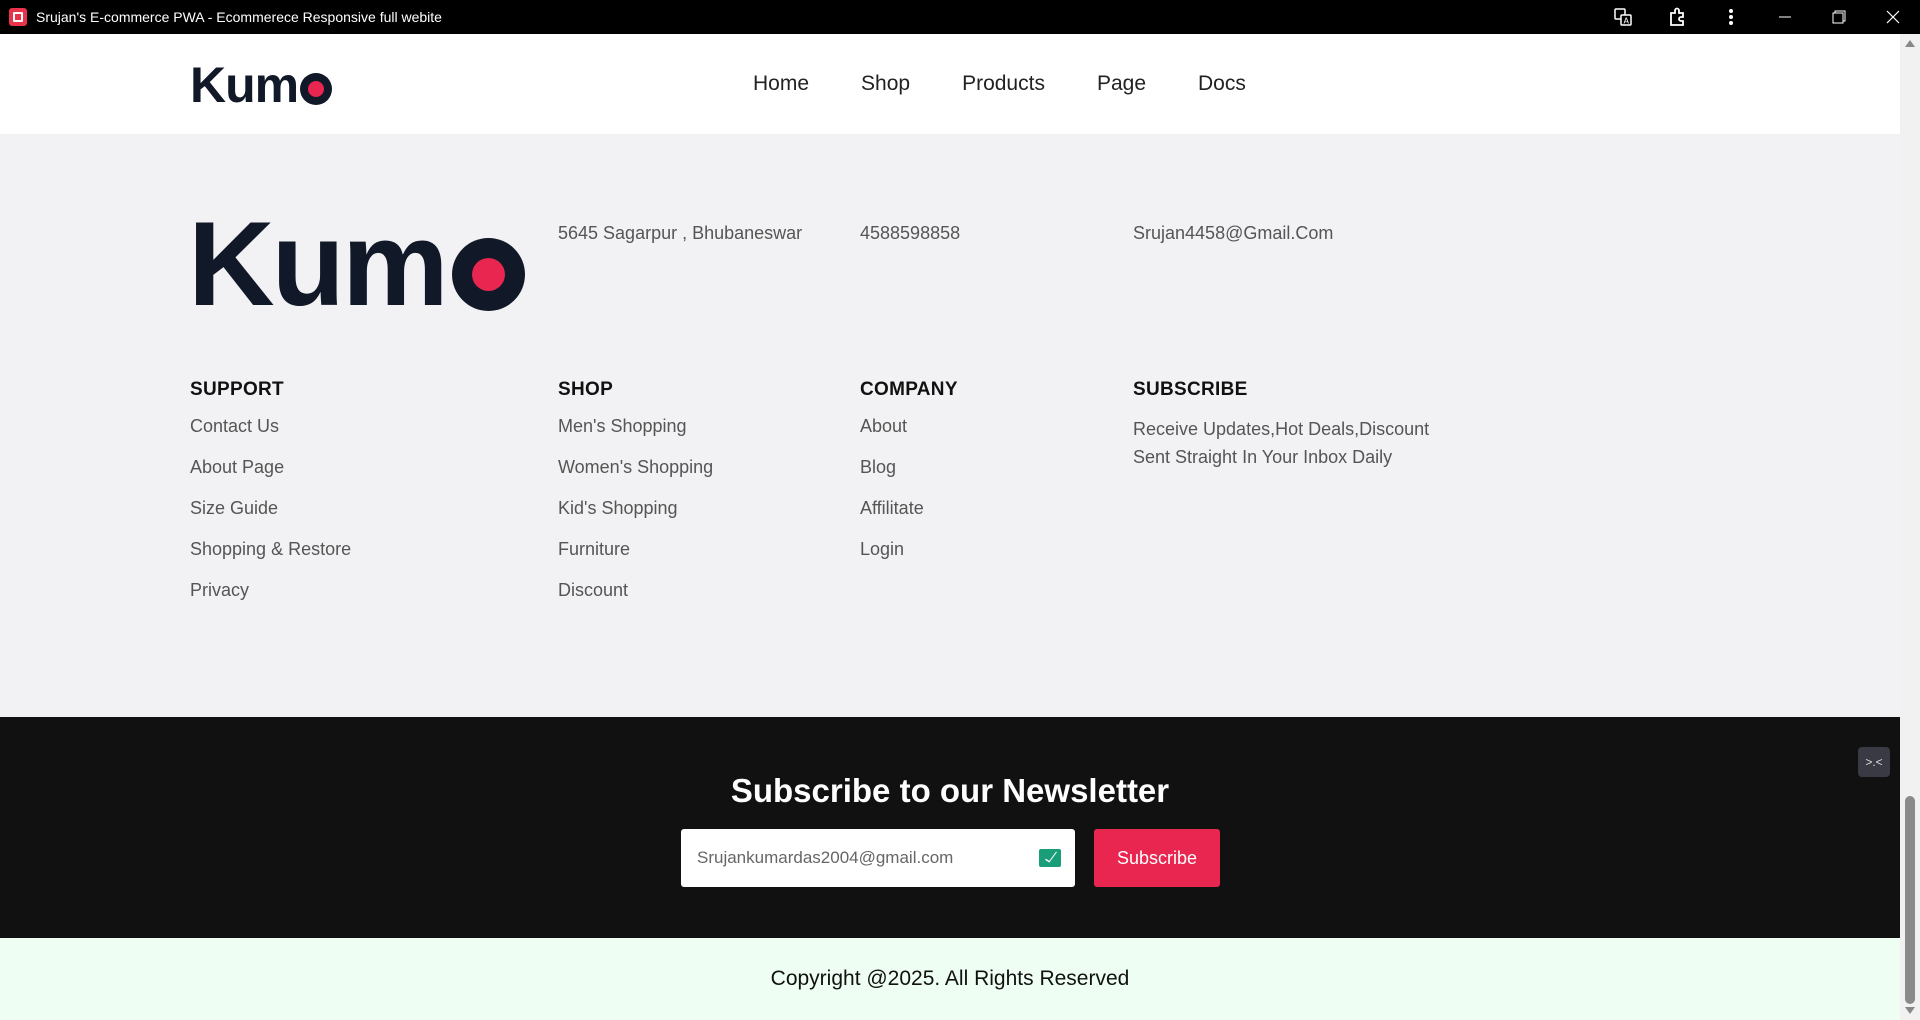  I want to click on extensions-icon, so click(1677, 17).